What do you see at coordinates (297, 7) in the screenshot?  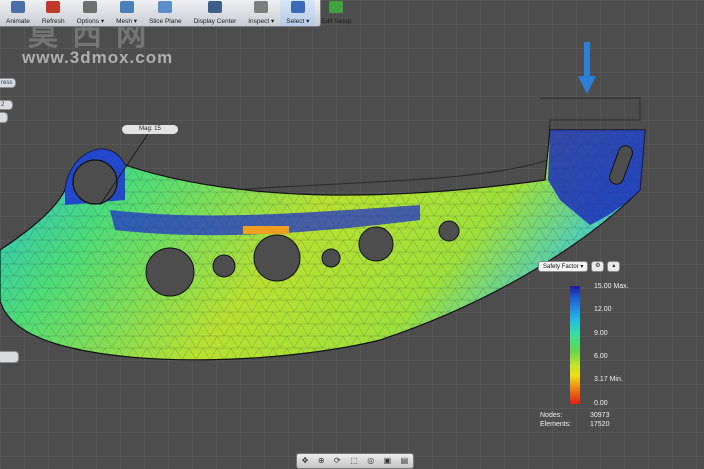 I see `select-icon` at bounding box center [297, 7].